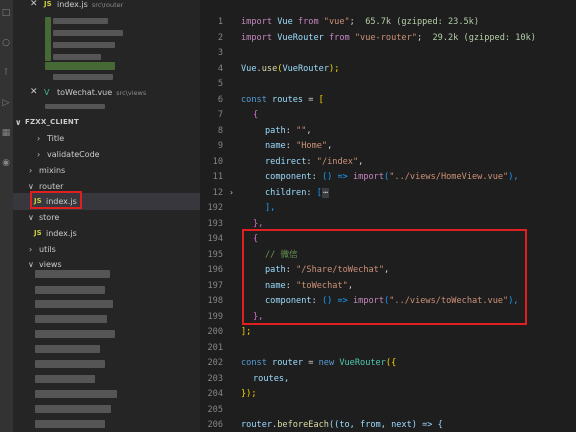  I want to click on line-number: 205, so click(215, 410).